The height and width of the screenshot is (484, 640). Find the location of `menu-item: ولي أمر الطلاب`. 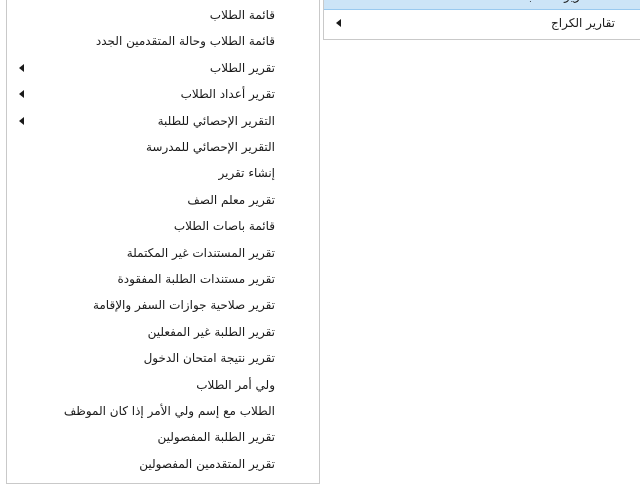

menu-item: ولي أمر الطلاب is located at coordinates (163, 385).